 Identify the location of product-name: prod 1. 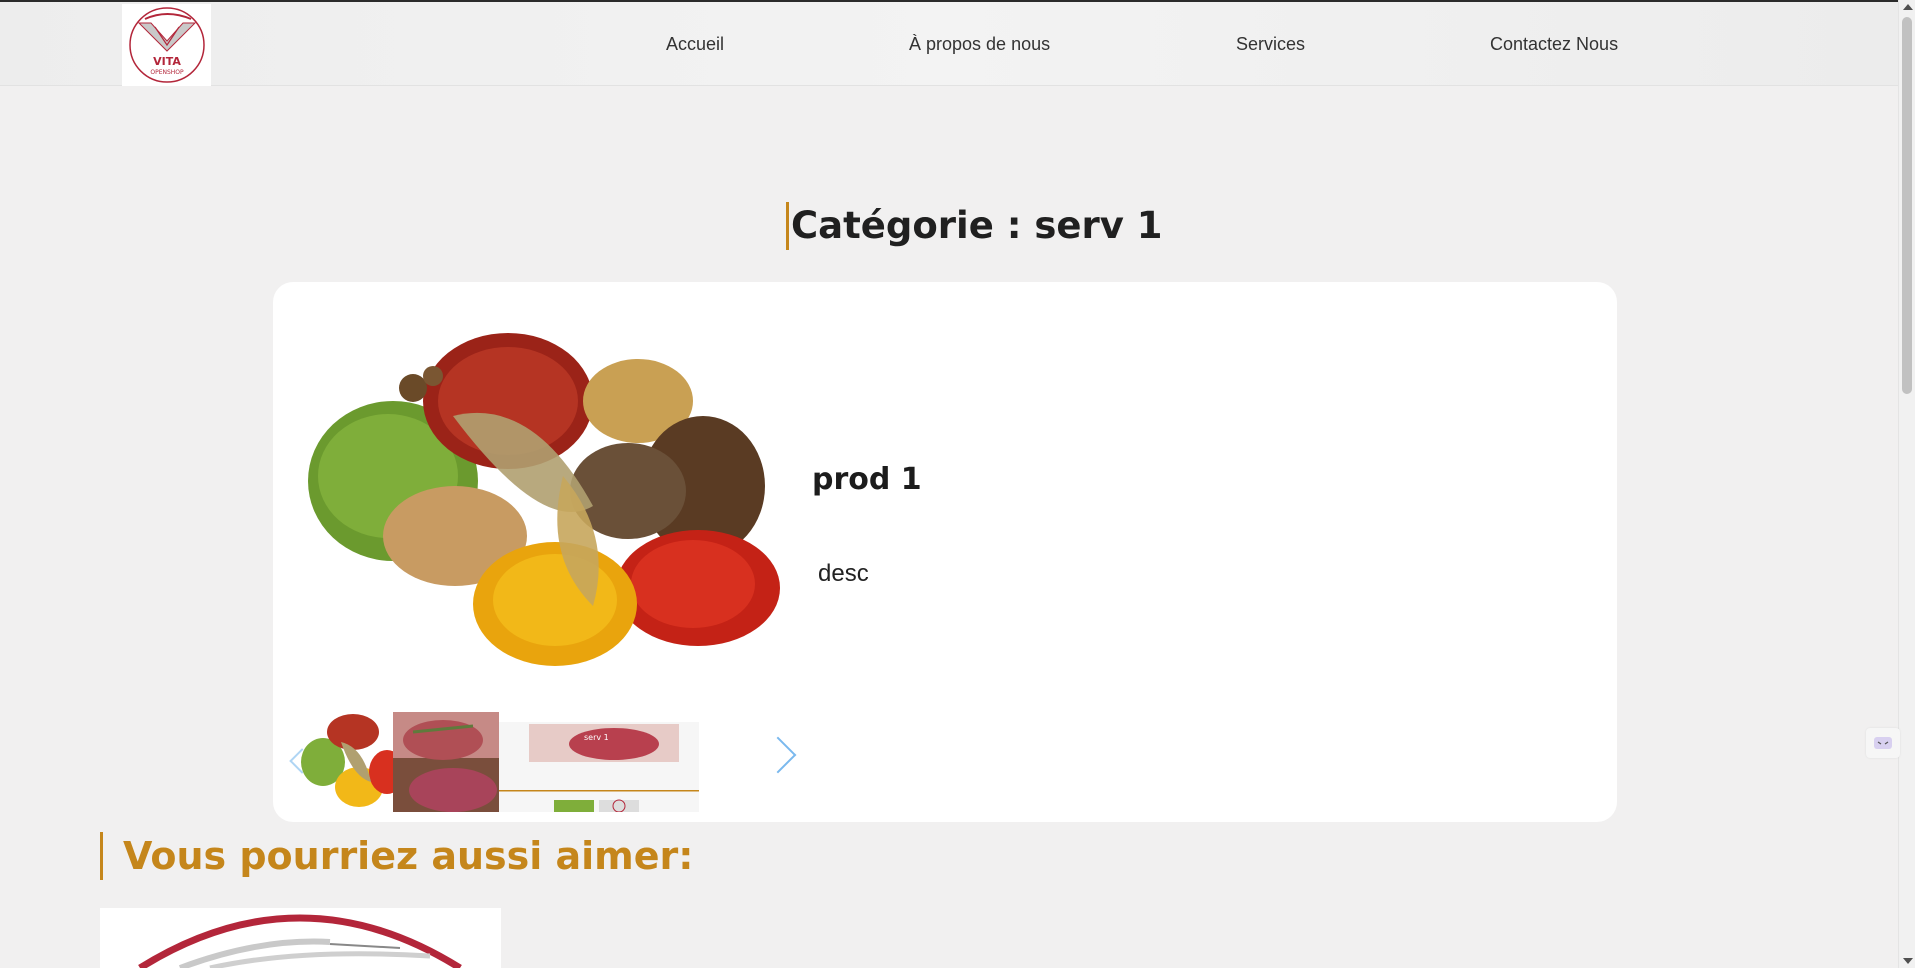
(867, 479).